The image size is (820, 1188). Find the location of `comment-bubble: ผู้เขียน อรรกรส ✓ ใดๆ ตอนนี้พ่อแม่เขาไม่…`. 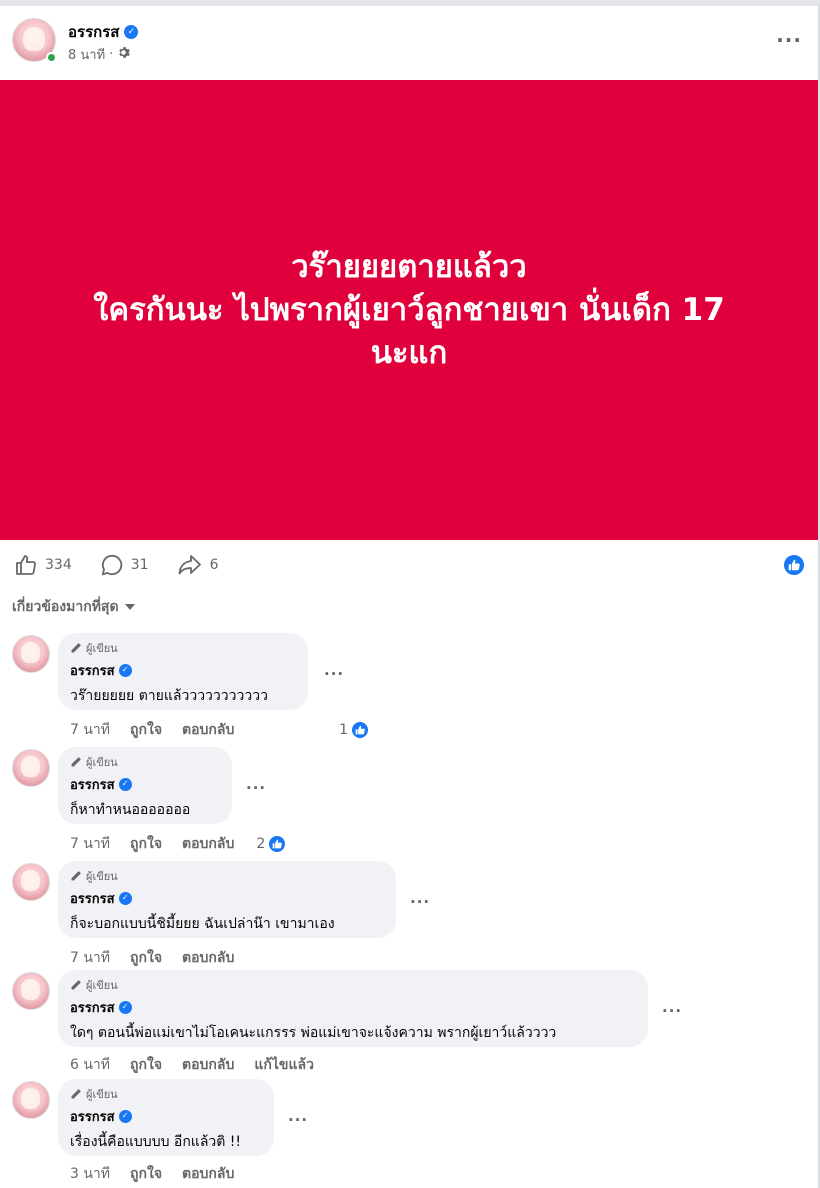

comment-bubble: ผู้เขียน อรรกรส ✓ ใดๆ ตอนนี้พ่อแม่เขาไม่… is located at coordinates (353, 1008).